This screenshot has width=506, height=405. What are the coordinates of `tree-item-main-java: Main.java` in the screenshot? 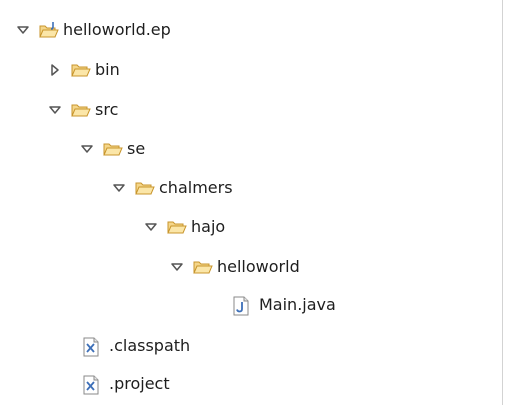 It's located at (284, 305).